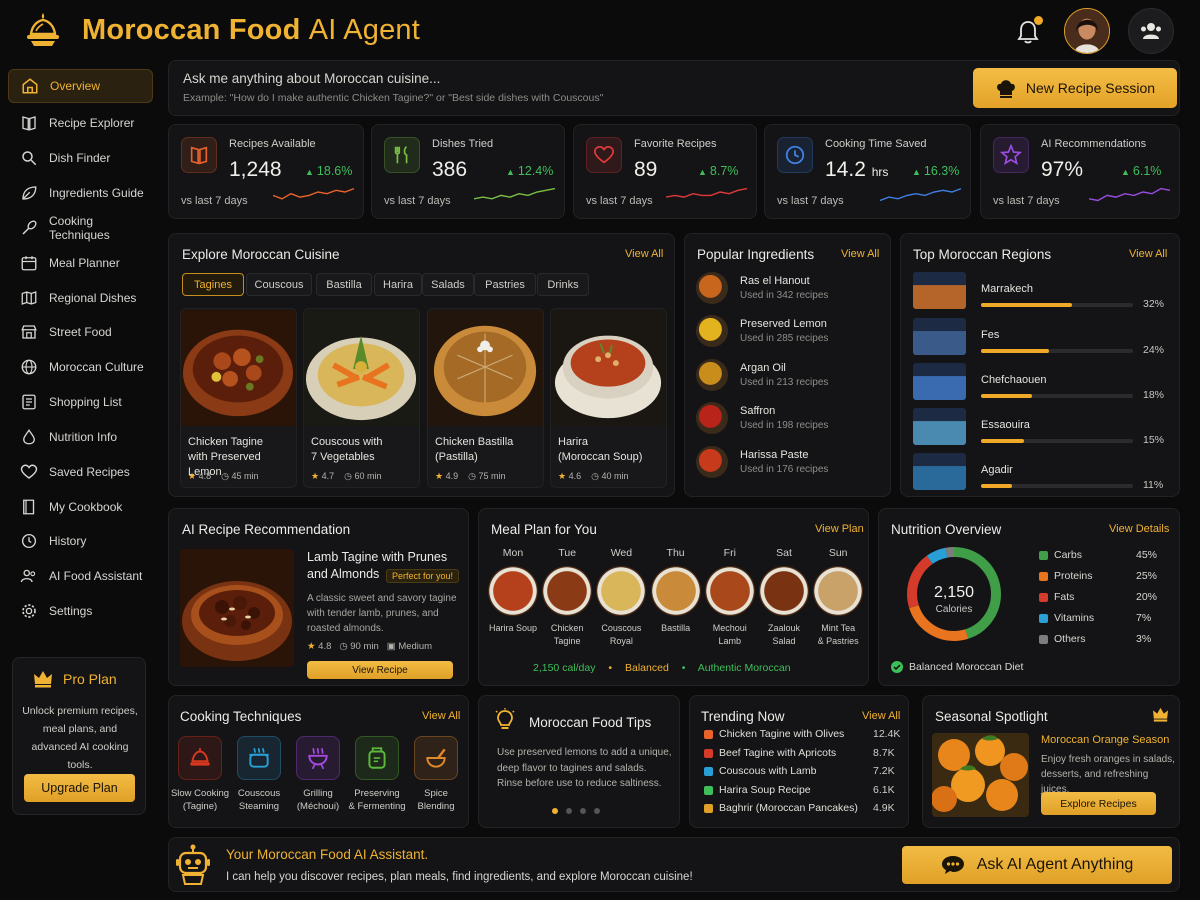 This screenshot has height=900, width=1200. I want to click on sidebar-item-moroccan-culture: Moroccan Culture, so click(80, 367).